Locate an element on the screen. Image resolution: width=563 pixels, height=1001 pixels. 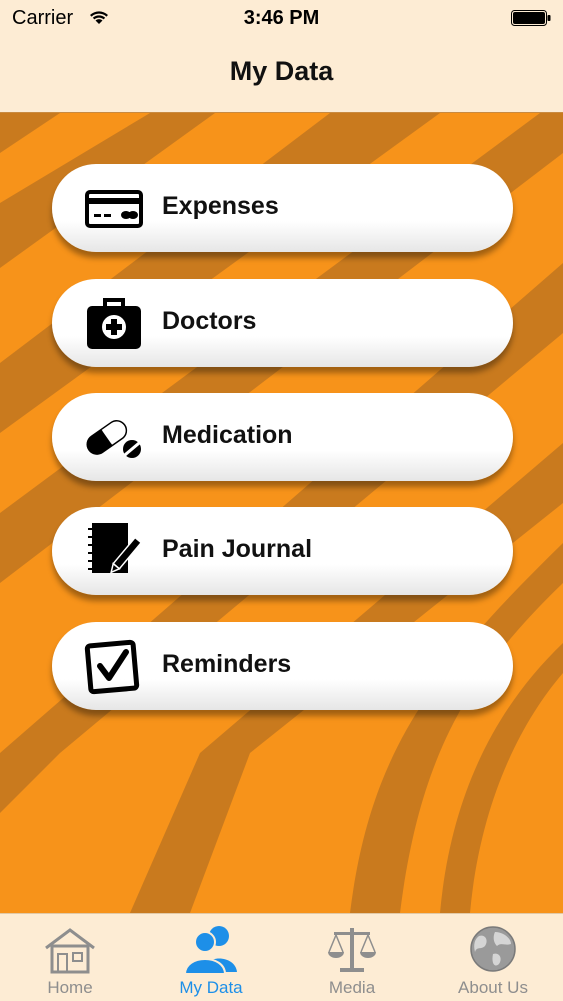
tab-about-us: About Us is located at coordinates (493, 957).